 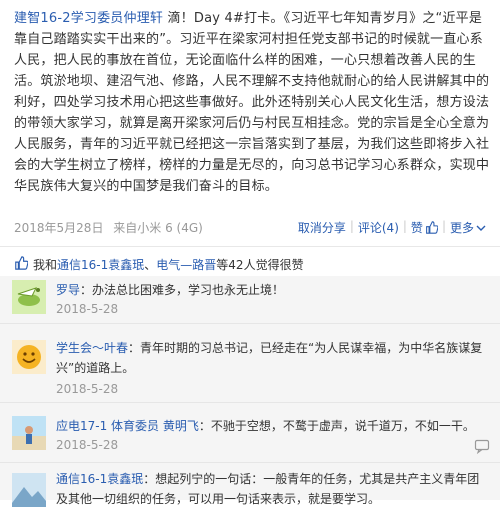 I want to click on likes-suffix: 等42人觉得很赞, so click(x=260, y=265).